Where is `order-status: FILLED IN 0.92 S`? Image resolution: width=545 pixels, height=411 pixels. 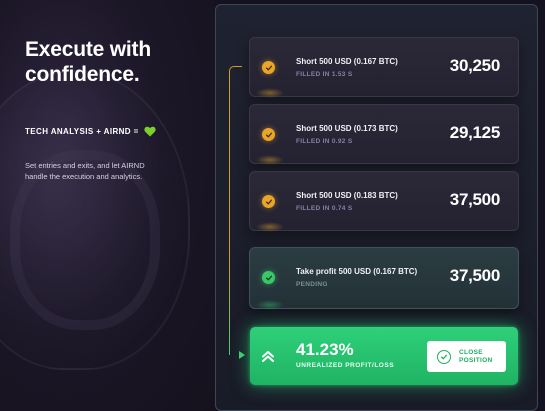 order-status: FILLED IN 0.92 S is located at coordinates (324, 141).